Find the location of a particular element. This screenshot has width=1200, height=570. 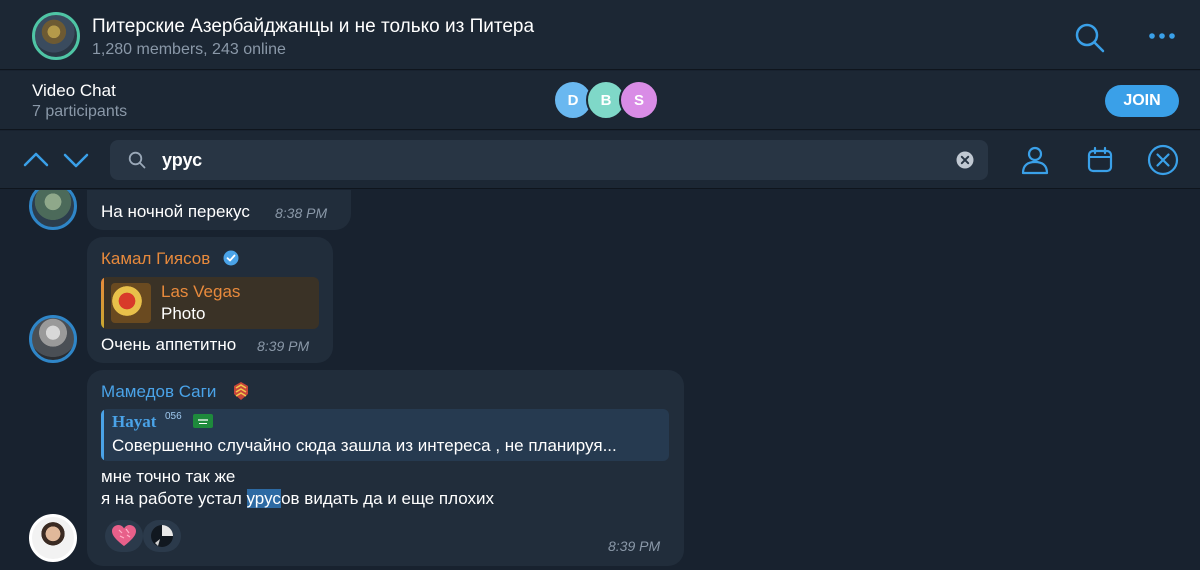

heart-reaction-icon is located at coordinates (124, 535).